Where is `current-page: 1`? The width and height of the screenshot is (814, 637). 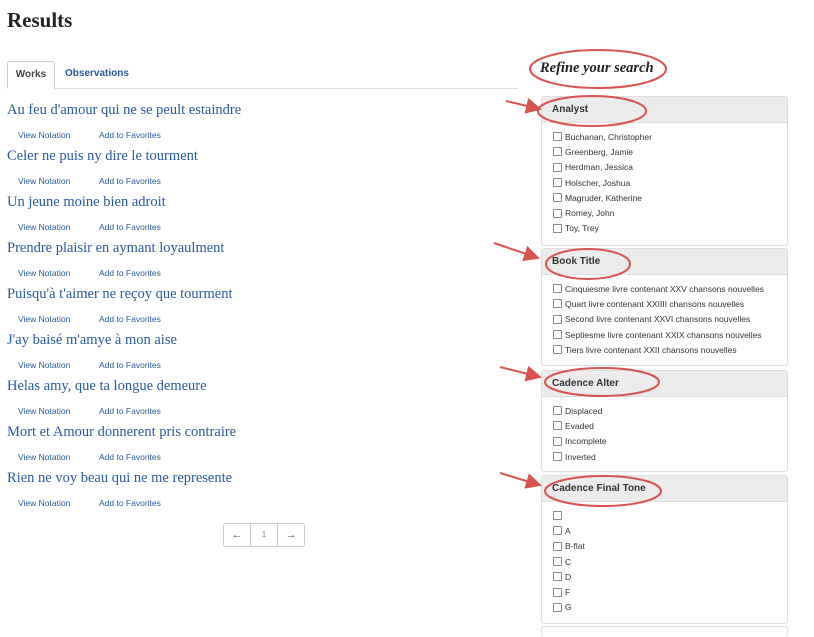 current-page: 1 is located at coordinates (264, 535).